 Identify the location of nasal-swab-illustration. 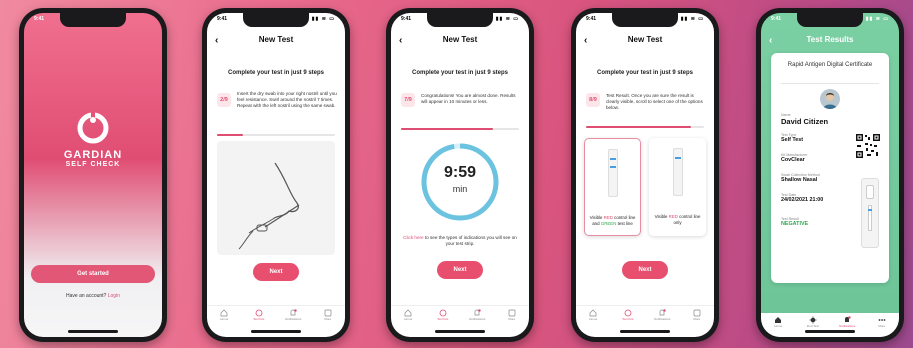
(276, 198).